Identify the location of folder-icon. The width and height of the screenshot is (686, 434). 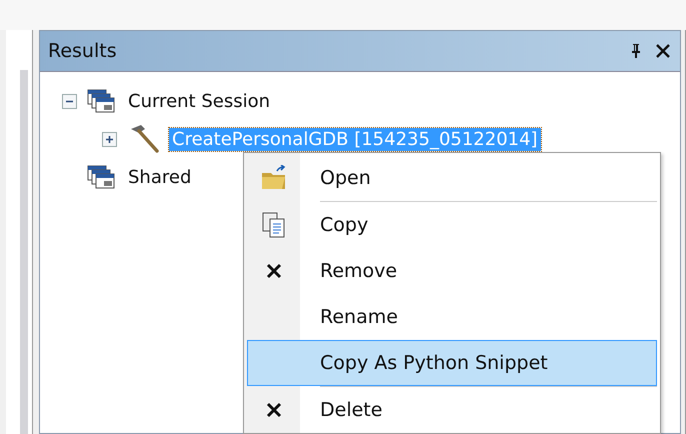
(274, 178).